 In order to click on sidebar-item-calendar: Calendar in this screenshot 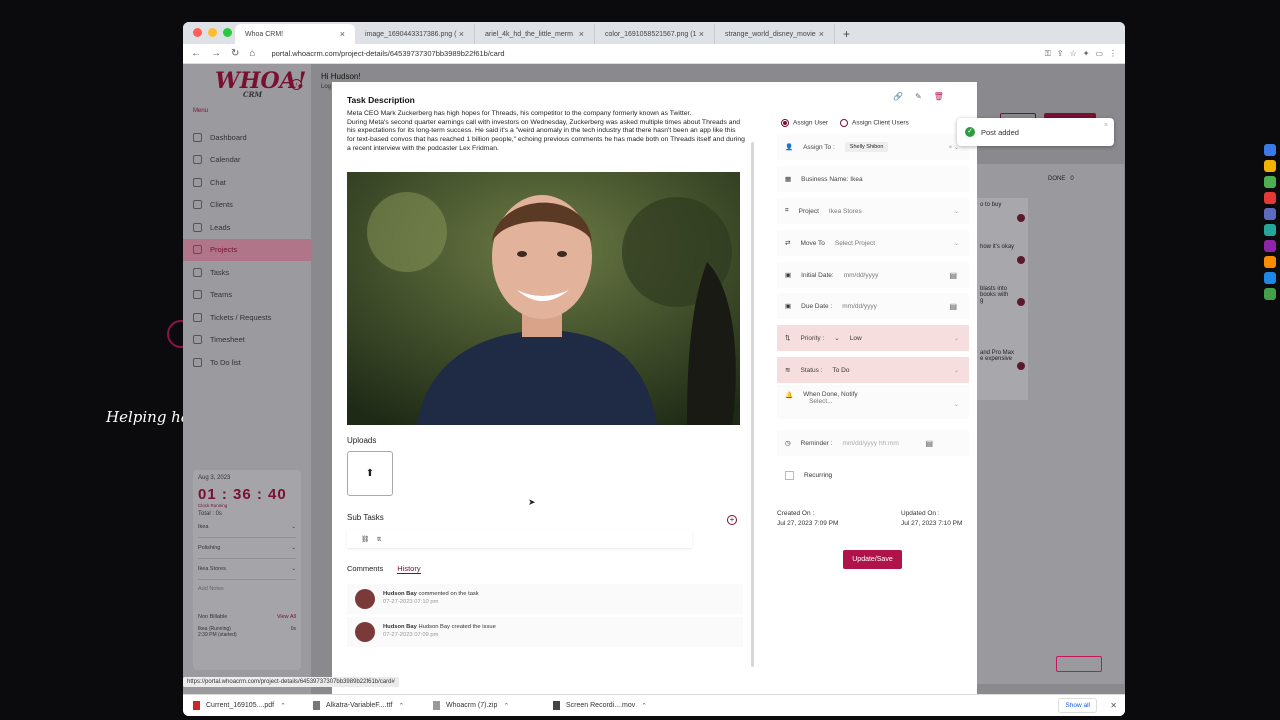, I will do `click(247, 160)`.